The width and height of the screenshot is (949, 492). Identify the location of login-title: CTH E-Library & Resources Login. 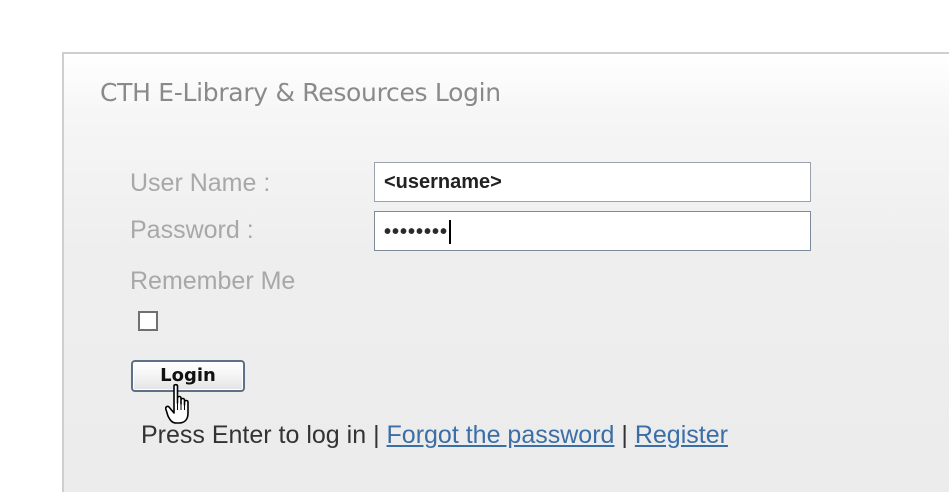
(300, 92).